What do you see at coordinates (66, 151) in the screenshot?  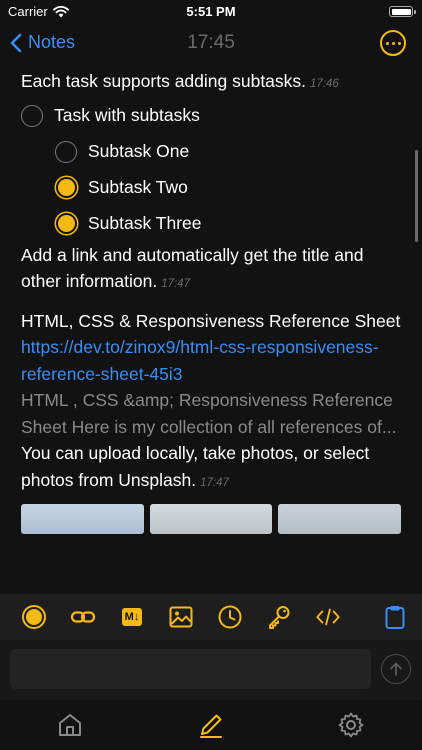 I see `subtask-checkbox` at bounding box center [66, 151].